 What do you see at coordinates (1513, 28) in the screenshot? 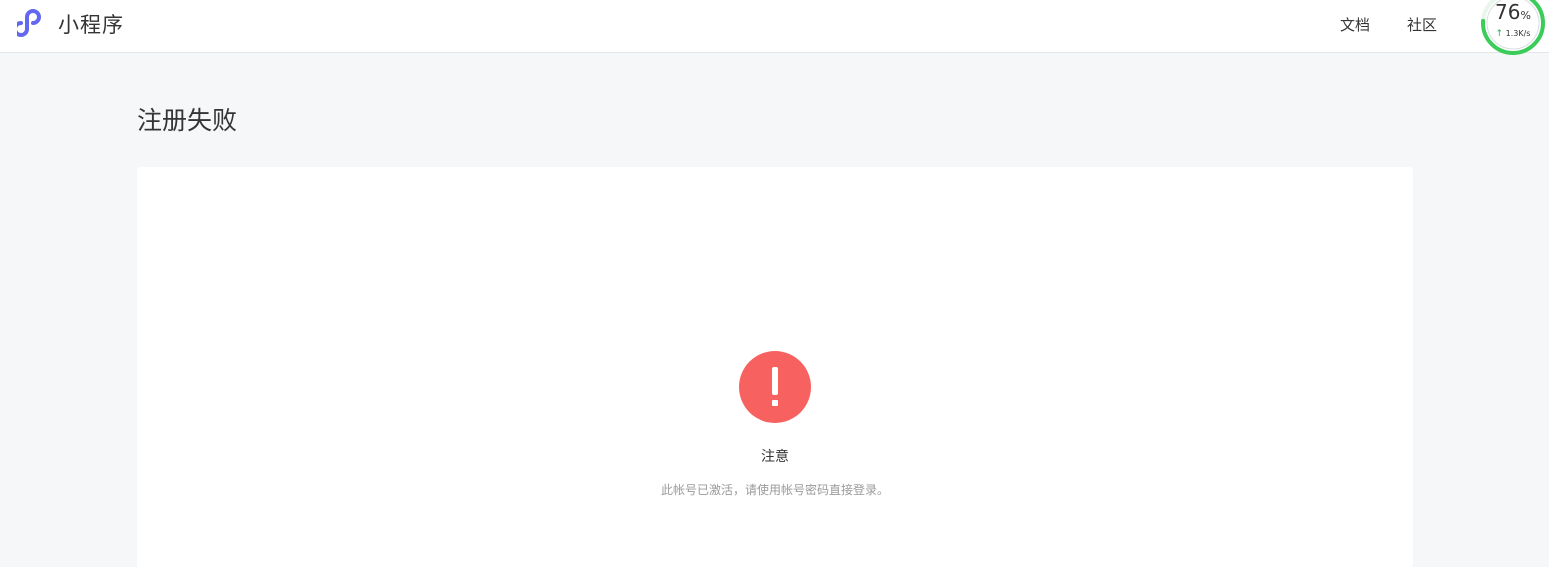
I see `network-speed-widget: 76% ↑ 1.3K/s` at bounding box center [1513, 28].